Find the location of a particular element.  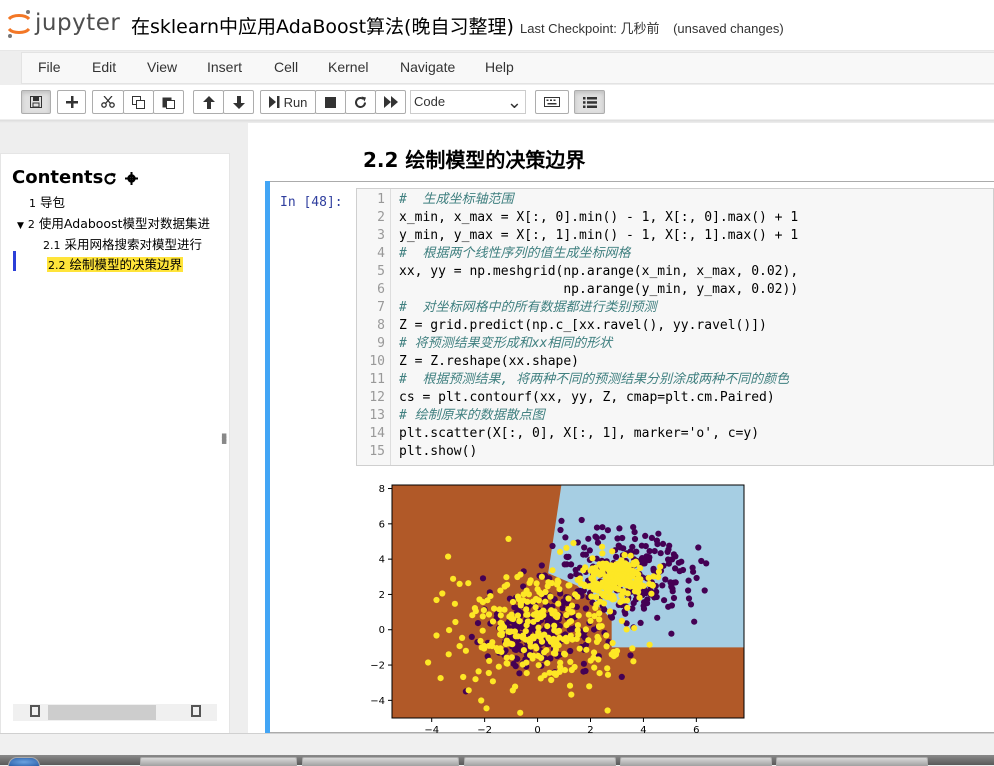

cut-button is located at coordinates (108, 102).